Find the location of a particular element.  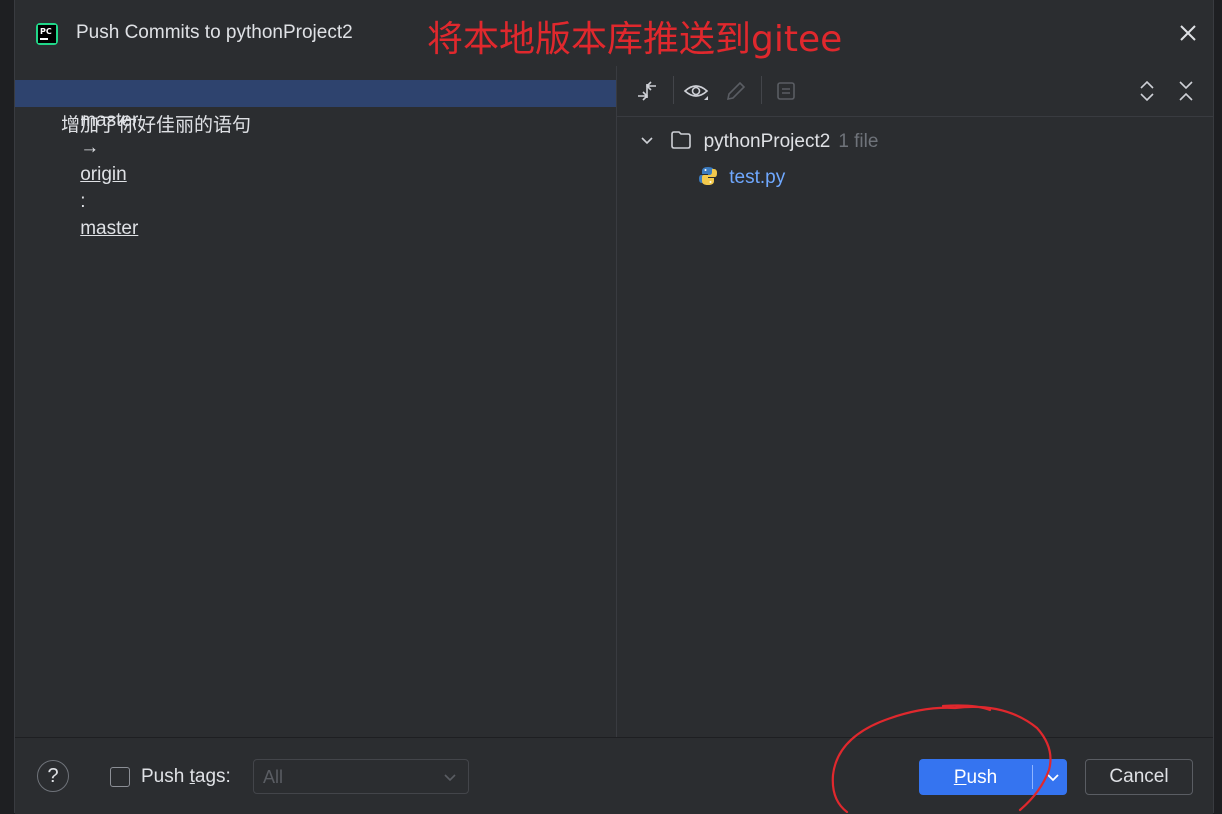

tree-folder-row: pythonProject2 1 file is located at coordinates (758, 142).